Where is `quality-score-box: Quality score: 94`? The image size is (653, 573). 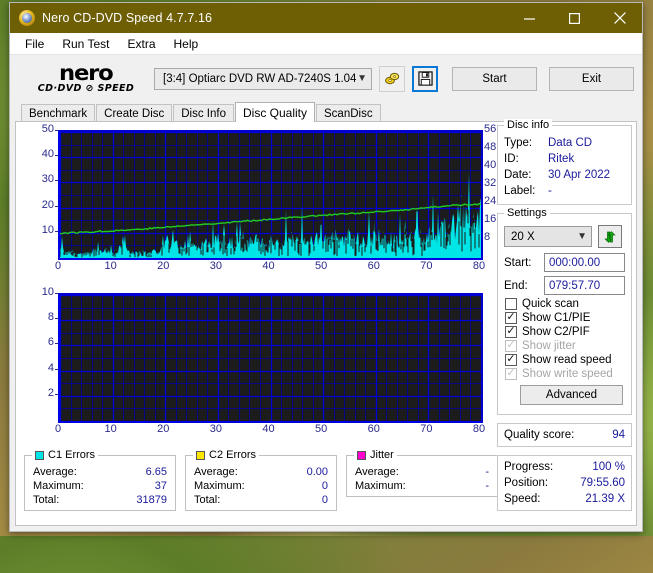
quality-score-box: Quality score: 94 is located at coordinates (564, 435).